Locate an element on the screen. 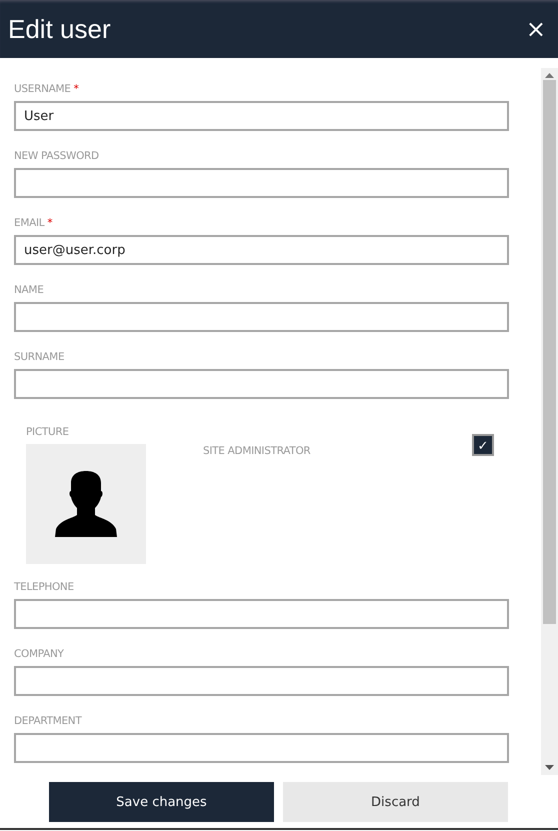  field-label: SITE ADMINISTRATOR is located at coordinates (256, 451).